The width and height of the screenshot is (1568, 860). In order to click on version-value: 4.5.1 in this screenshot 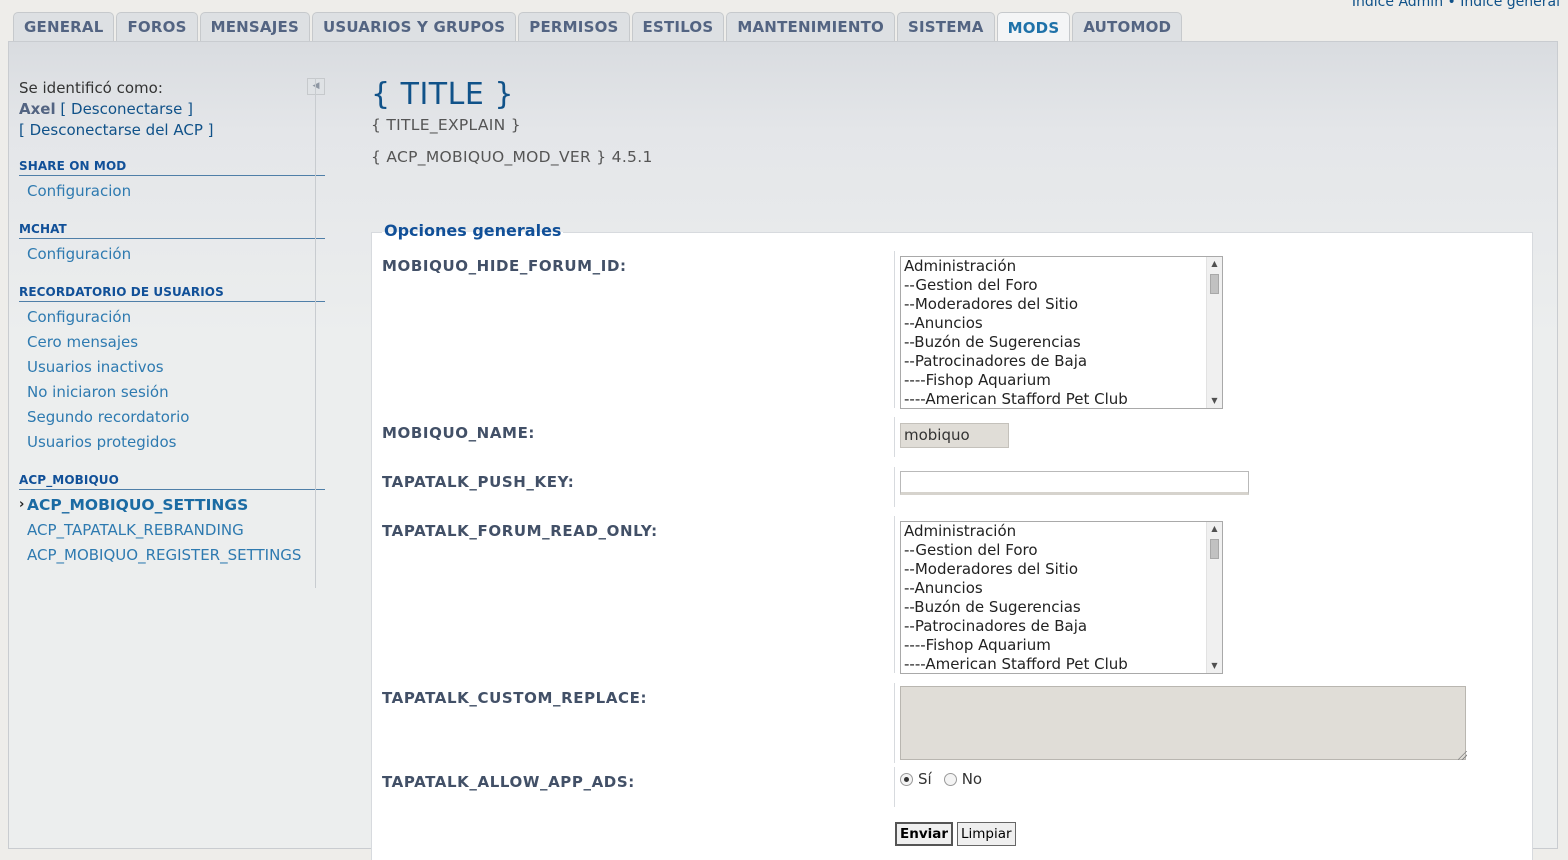, I will do `click(632, 157)`.